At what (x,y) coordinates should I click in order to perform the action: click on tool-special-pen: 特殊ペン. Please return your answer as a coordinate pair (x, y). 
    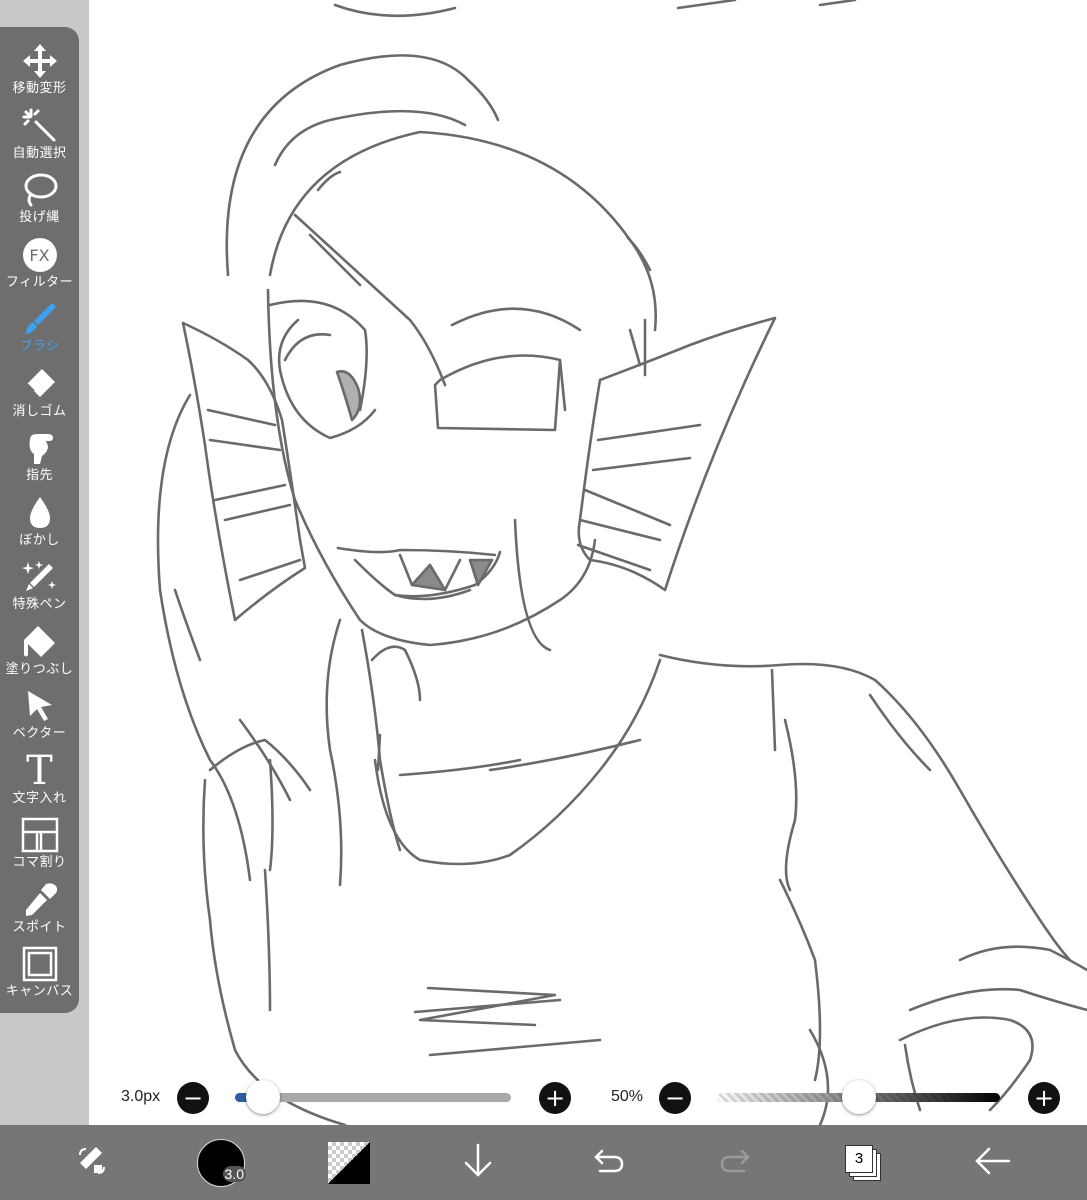
    Looking at the image, I should click on (39, 589).